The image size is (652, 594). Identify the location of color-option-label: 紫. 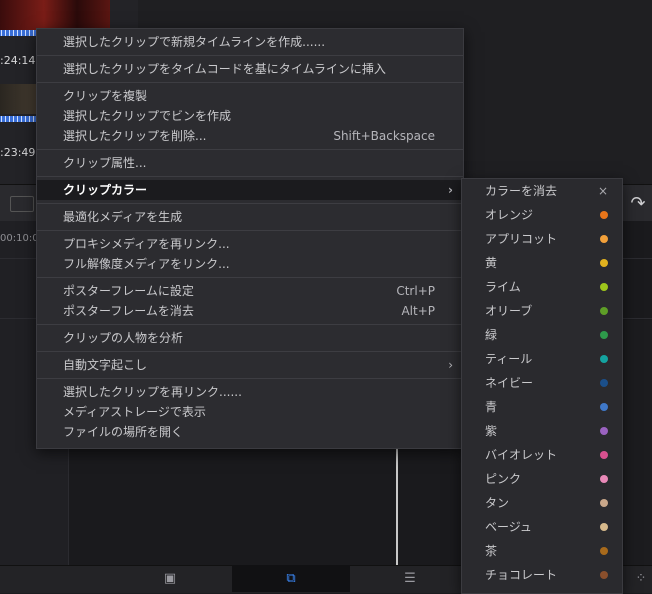
(491, 431).